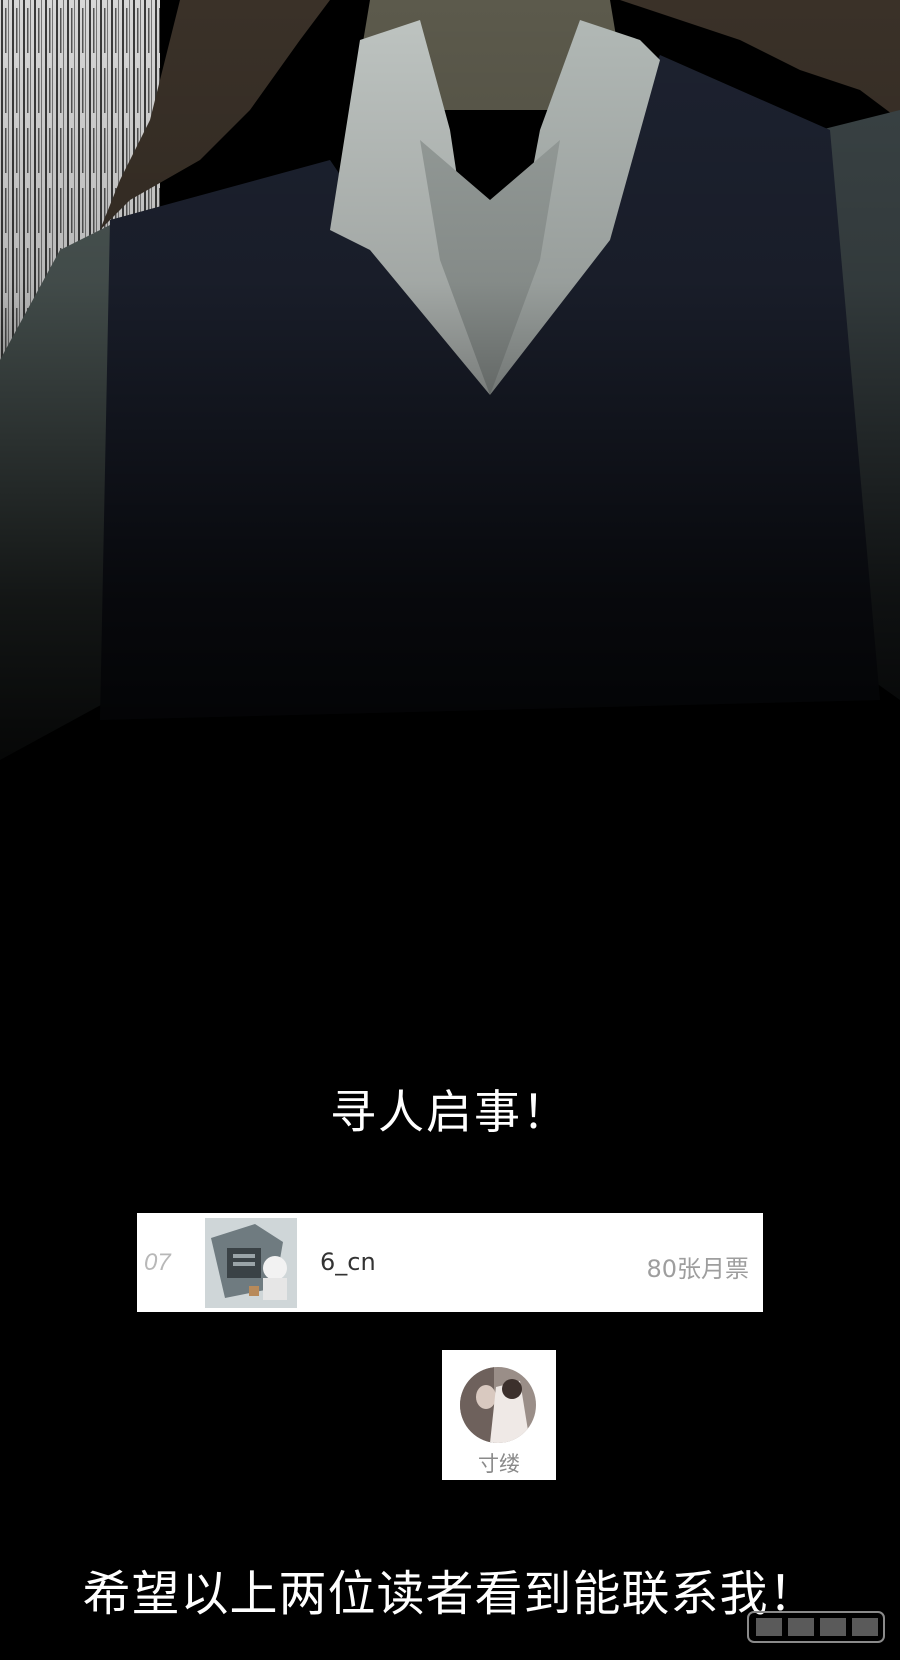  Describe the element at coordinates (697, 1269) in the screenshot. I see `monthly-ticket-count: 80张月票` at that location.